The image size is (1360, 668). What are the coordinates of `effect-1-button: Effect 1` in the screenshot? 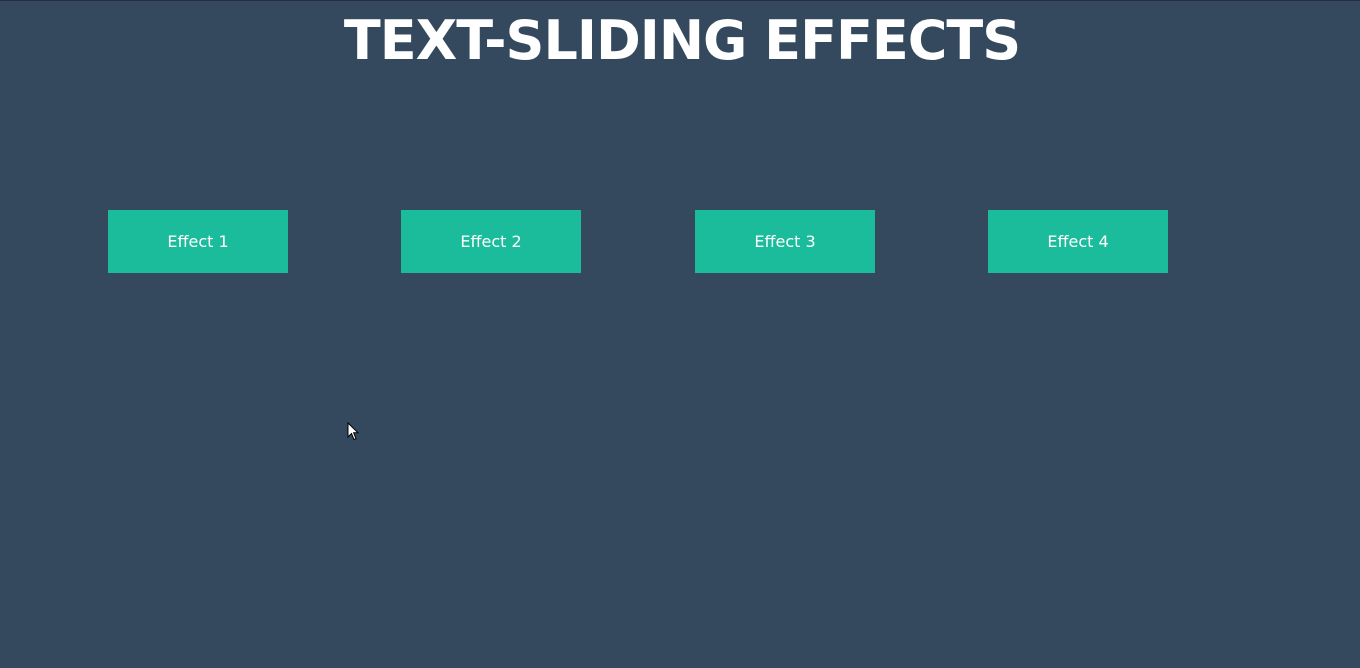 It's located at (198, 241).